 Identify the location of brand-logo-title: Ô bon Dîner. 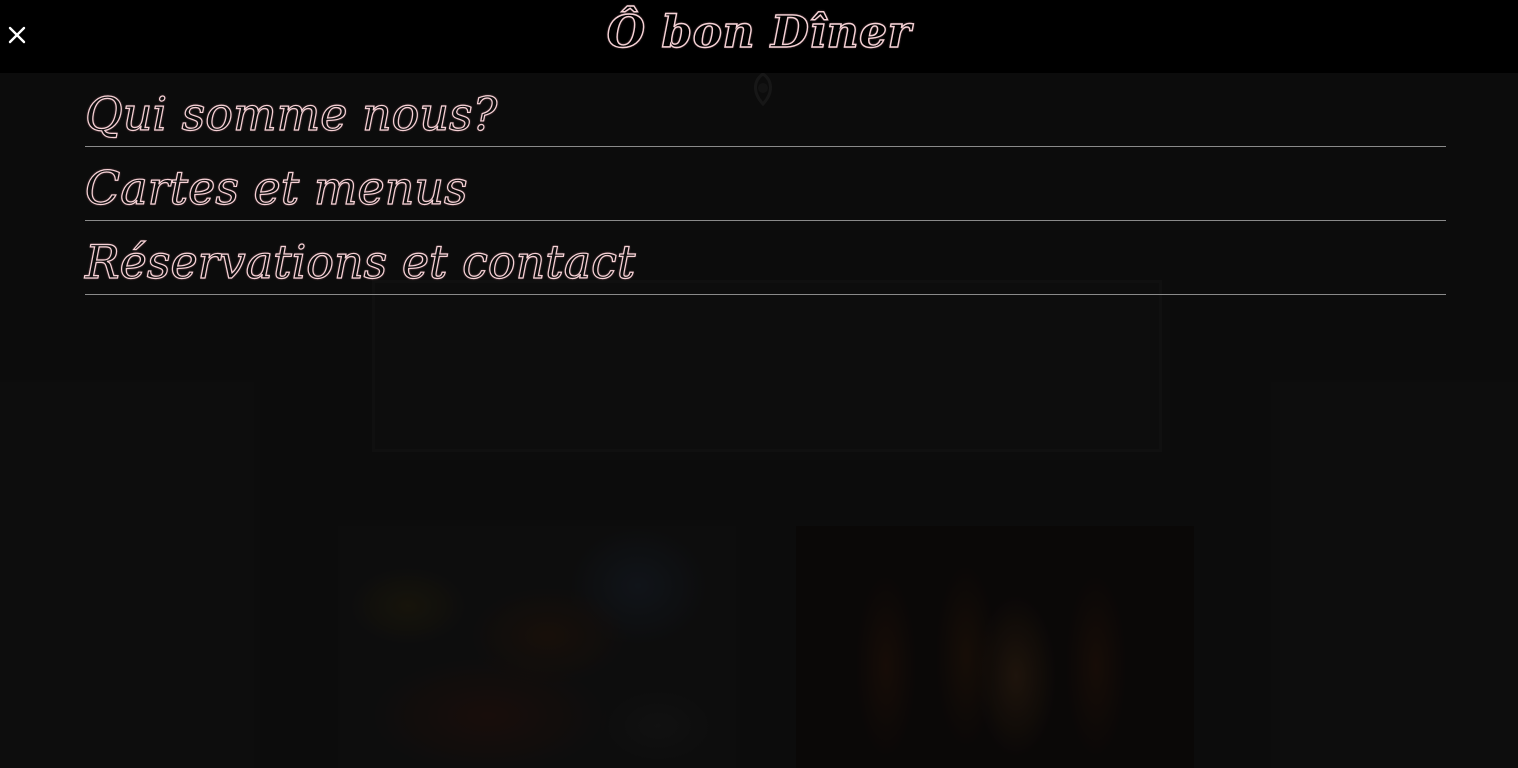
(759, 33).